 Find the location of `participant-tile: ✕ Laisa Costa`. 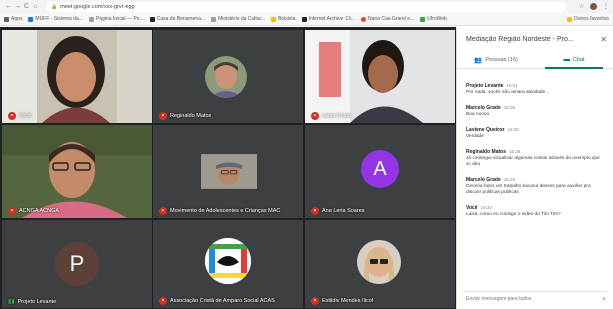

participant-tile: ✕ Laisa Costa is located at coordinates (380, 76).